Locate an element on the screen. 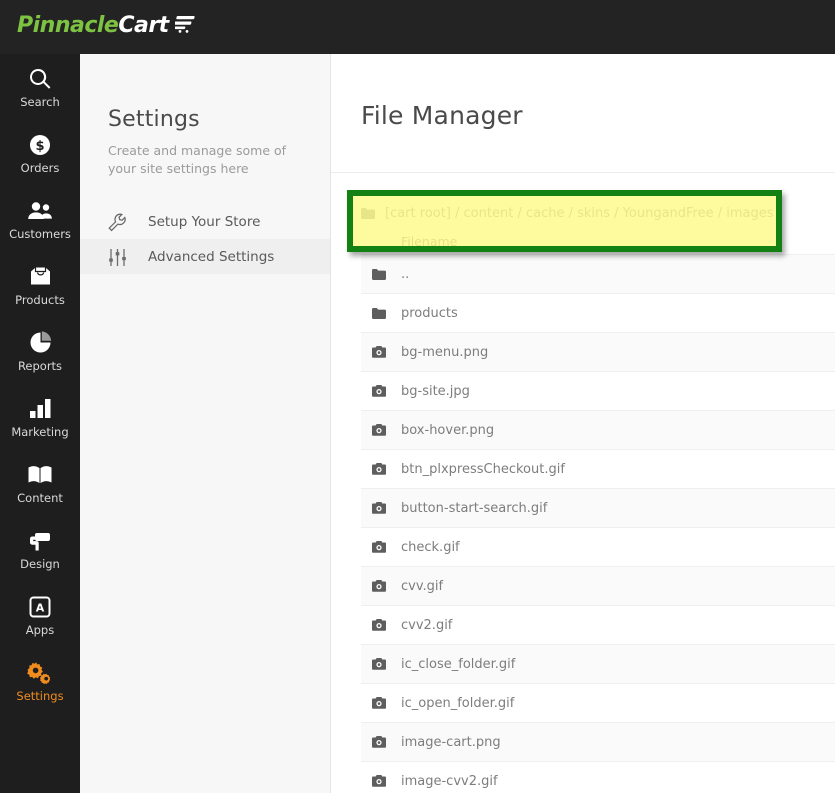  table-row: image-cart.png is located at coordinates (598, 741).